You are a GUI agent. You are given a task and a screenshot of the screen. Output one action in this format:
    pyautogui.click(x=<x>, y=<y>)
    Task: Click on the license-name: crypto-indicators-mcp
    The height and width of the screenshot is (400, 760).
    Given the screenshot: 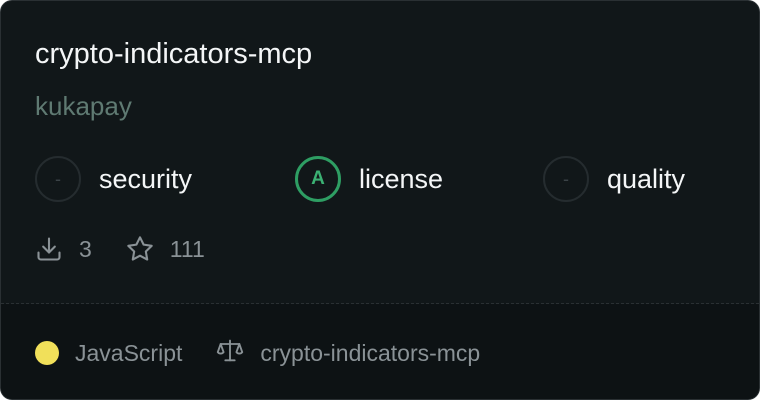 What is the action you would take?
    pyautogui.click(x=370, y=352)
    